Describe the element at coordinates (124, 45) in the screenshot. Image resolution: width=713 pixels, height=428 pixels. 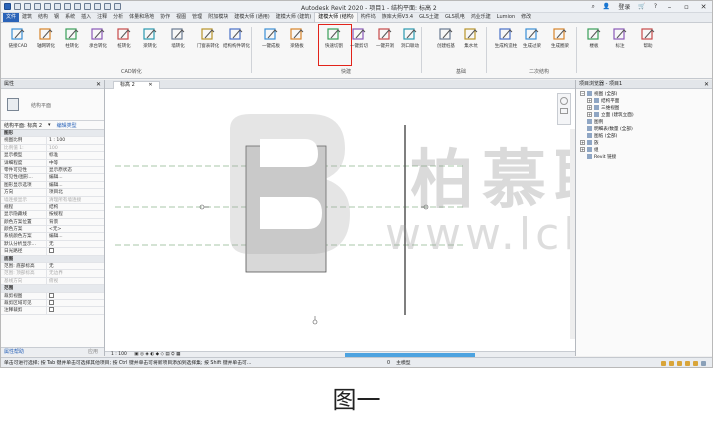
I see `ribbon-button-4: 桩转化` at that location.